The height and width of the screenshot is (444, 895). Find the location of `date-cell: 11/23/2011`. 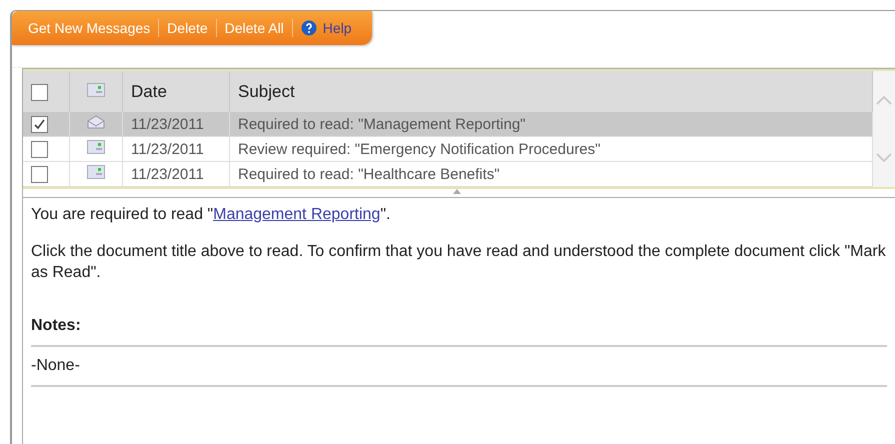

date-cell: 11/23/2011 is located at coordinates (176, 174).